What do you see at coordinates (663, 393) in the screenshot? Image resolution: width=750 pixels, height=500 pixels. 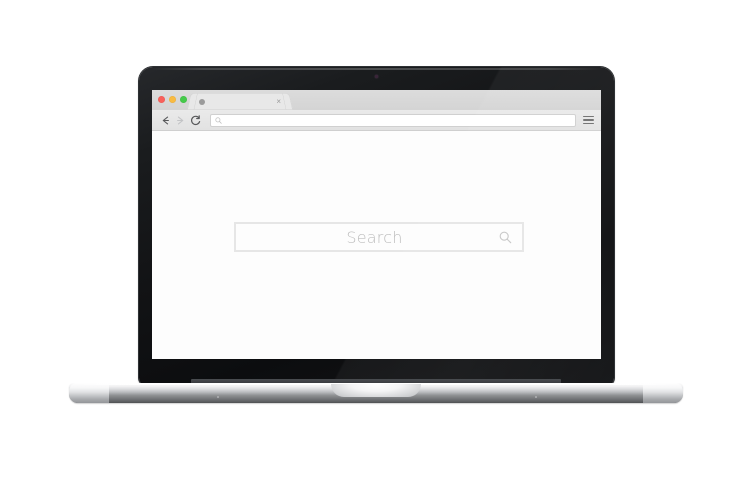 I see `laptop-base-right-edge` at bounding box center [663, 393].